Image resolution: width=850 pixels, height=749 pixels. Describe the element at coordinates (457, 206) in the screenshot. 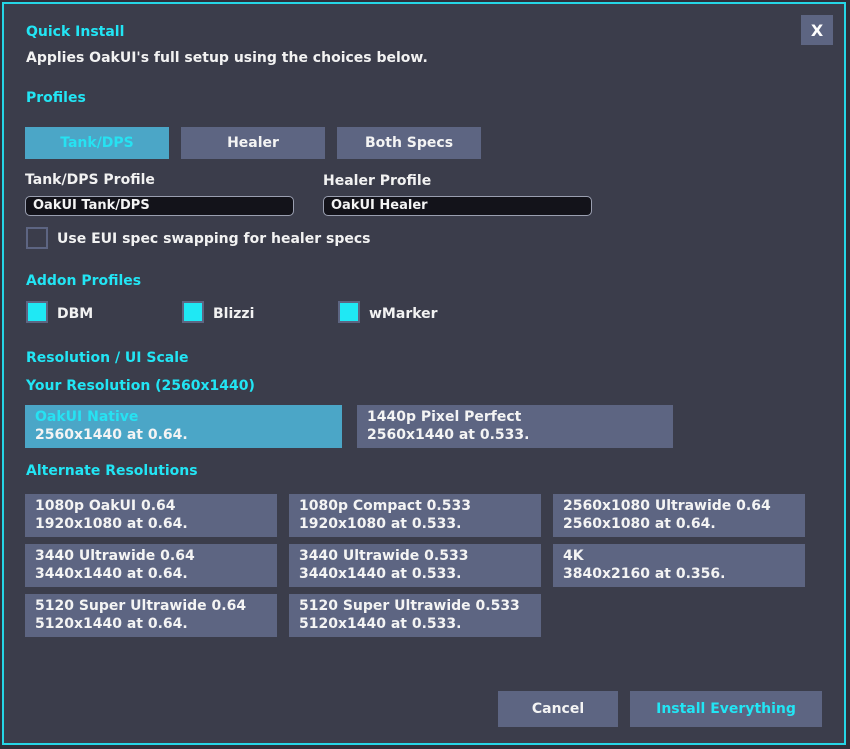

I see `healer-profile-input: OakUI Healer` at that location.